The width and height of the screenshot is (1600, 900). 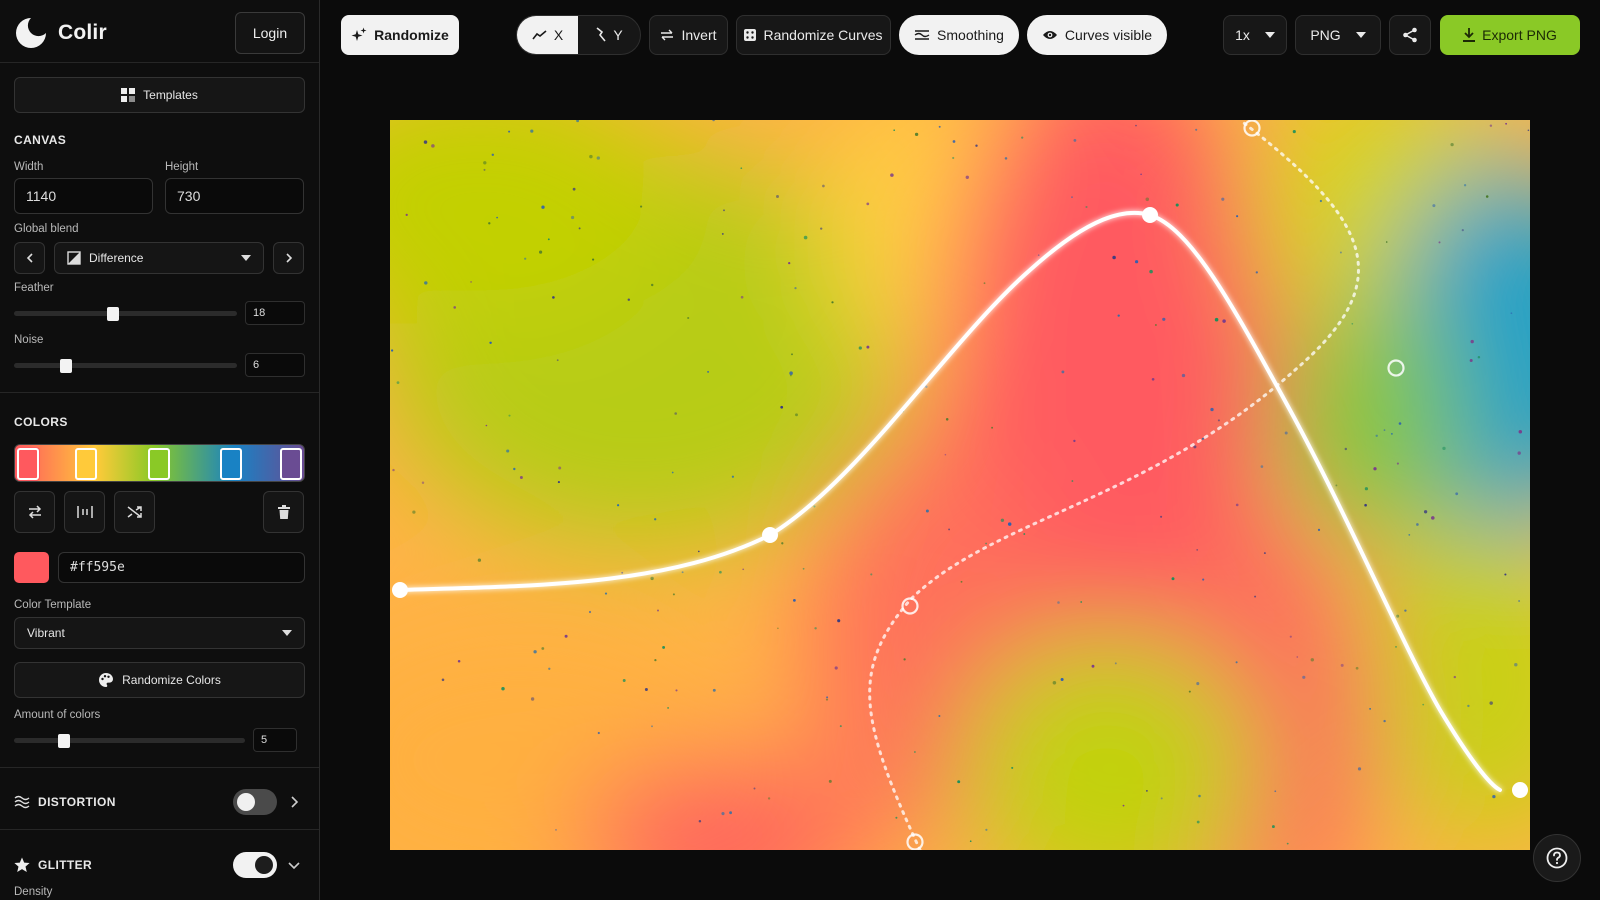 What do you see at coordinates (66, 366) in the screenshot?
I see `noise-slider-thumb` at bounding box center [66, 366].